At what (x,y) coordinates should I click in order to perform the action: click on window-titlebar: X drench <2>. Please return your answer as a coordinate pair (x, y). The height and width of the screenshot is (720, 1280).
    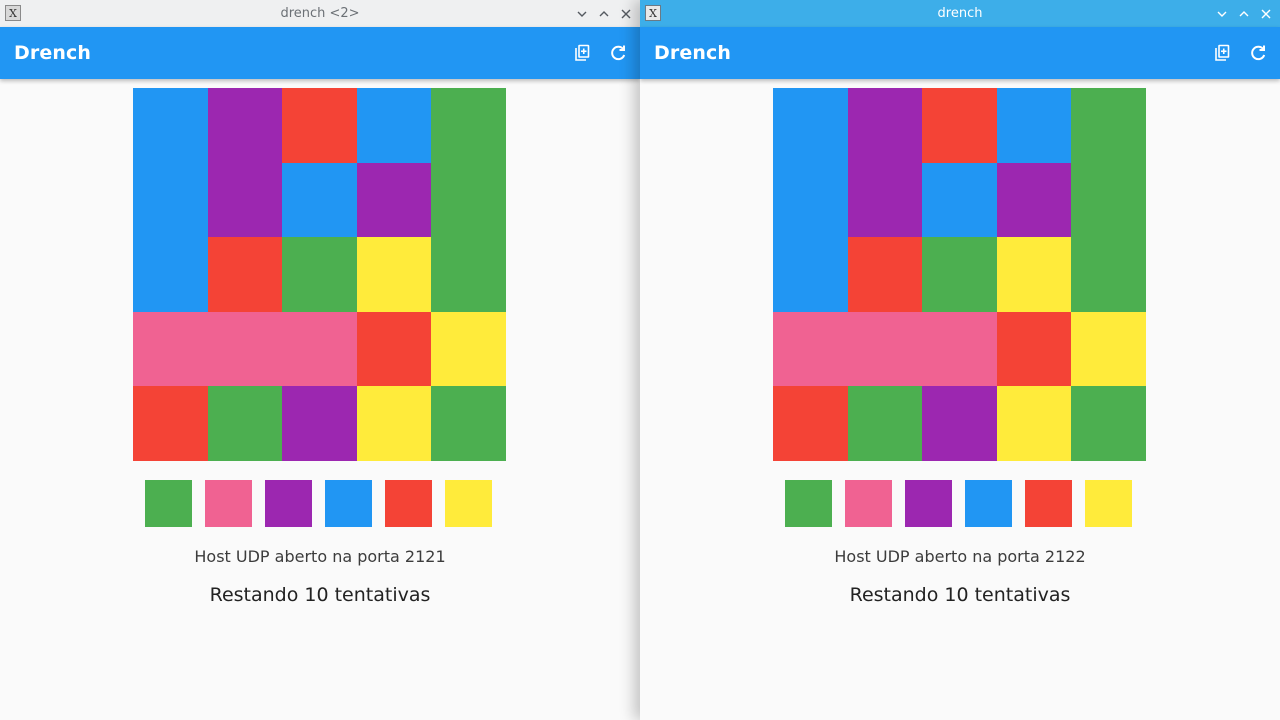
    Looking at the image, I should click on (320, 13).